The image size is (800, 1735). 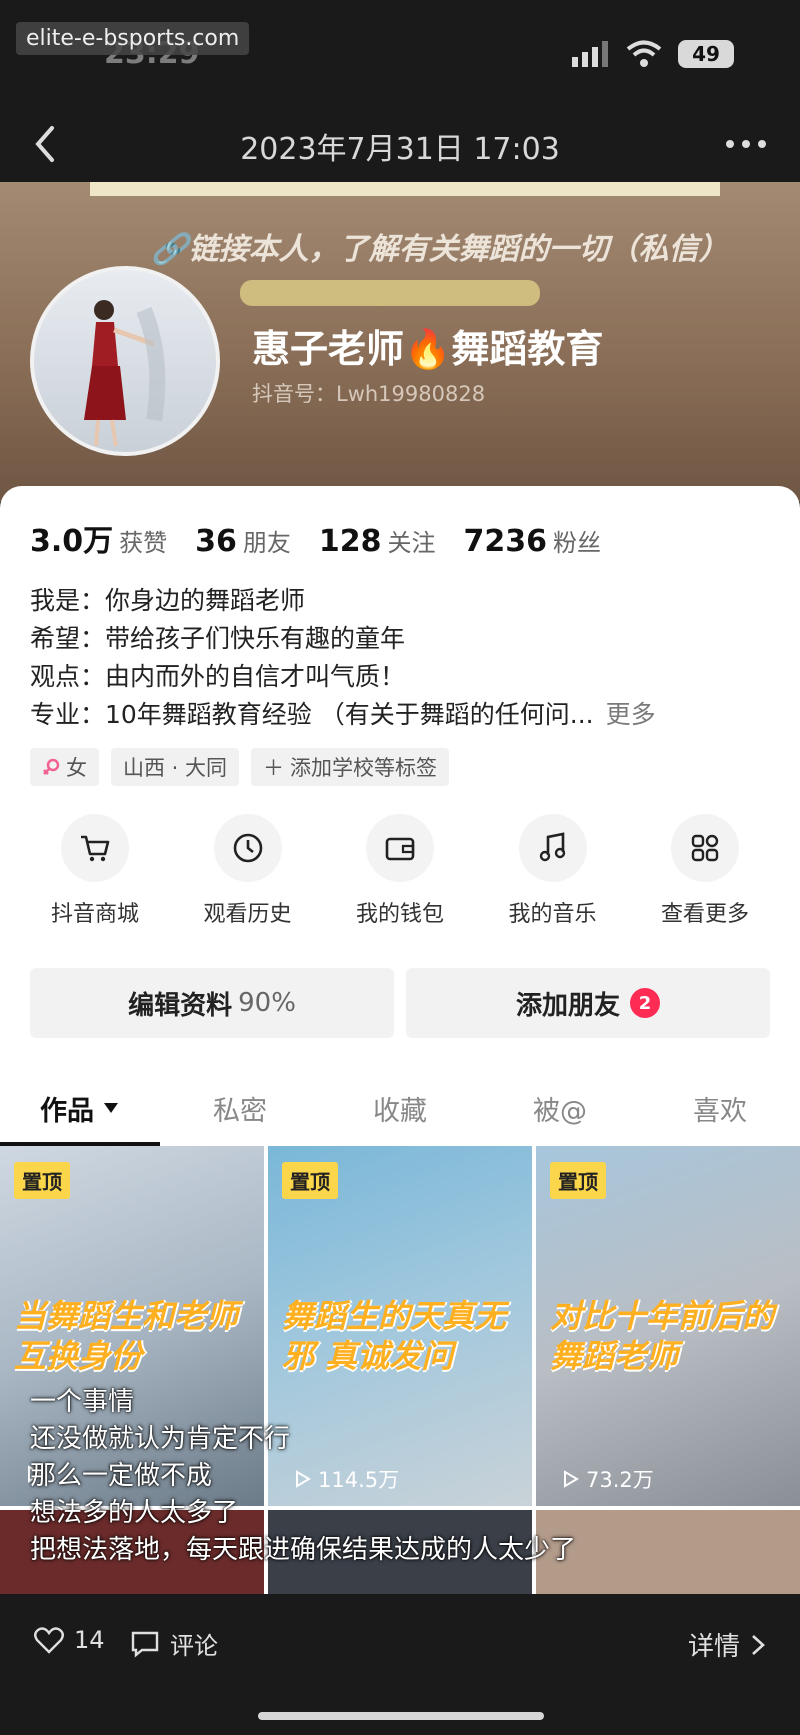 What do you see at coordinates (126, 1336) in the screenshot?
I see `video-caption: 当舞蹈生和老师互换身份` at bounding box center [126, 1336].